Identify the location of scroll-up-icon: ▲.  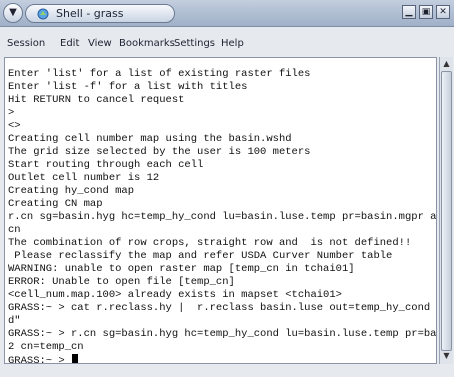
(446, 64).